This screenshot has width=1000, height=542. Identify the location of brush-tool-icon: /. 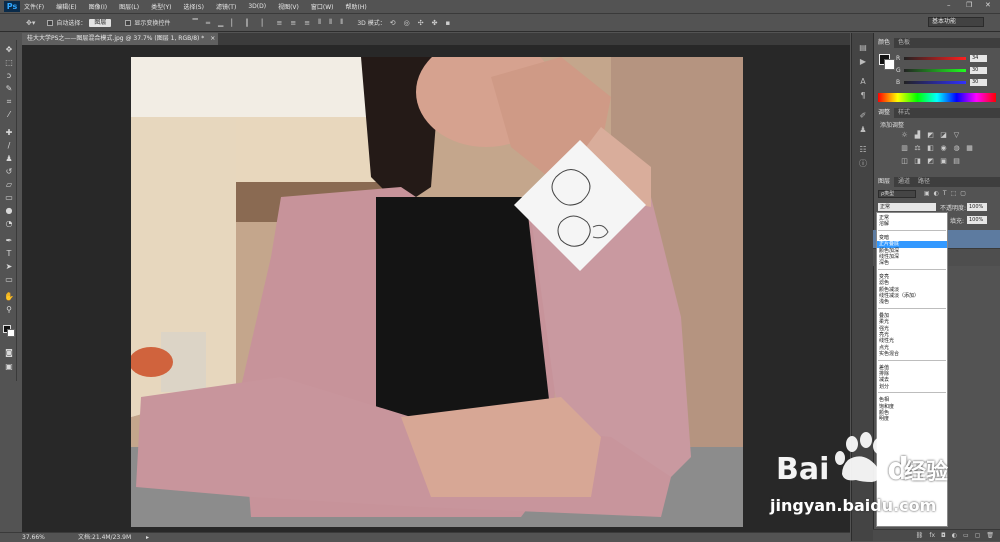
(9, 146).